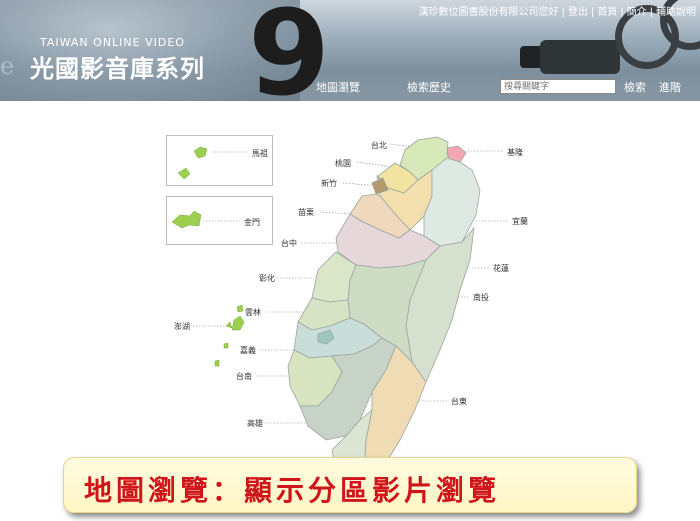  Describe the element at coordinates (248, 350) in the screenshot. I see `label-chiayi: 嘉義` at that location.